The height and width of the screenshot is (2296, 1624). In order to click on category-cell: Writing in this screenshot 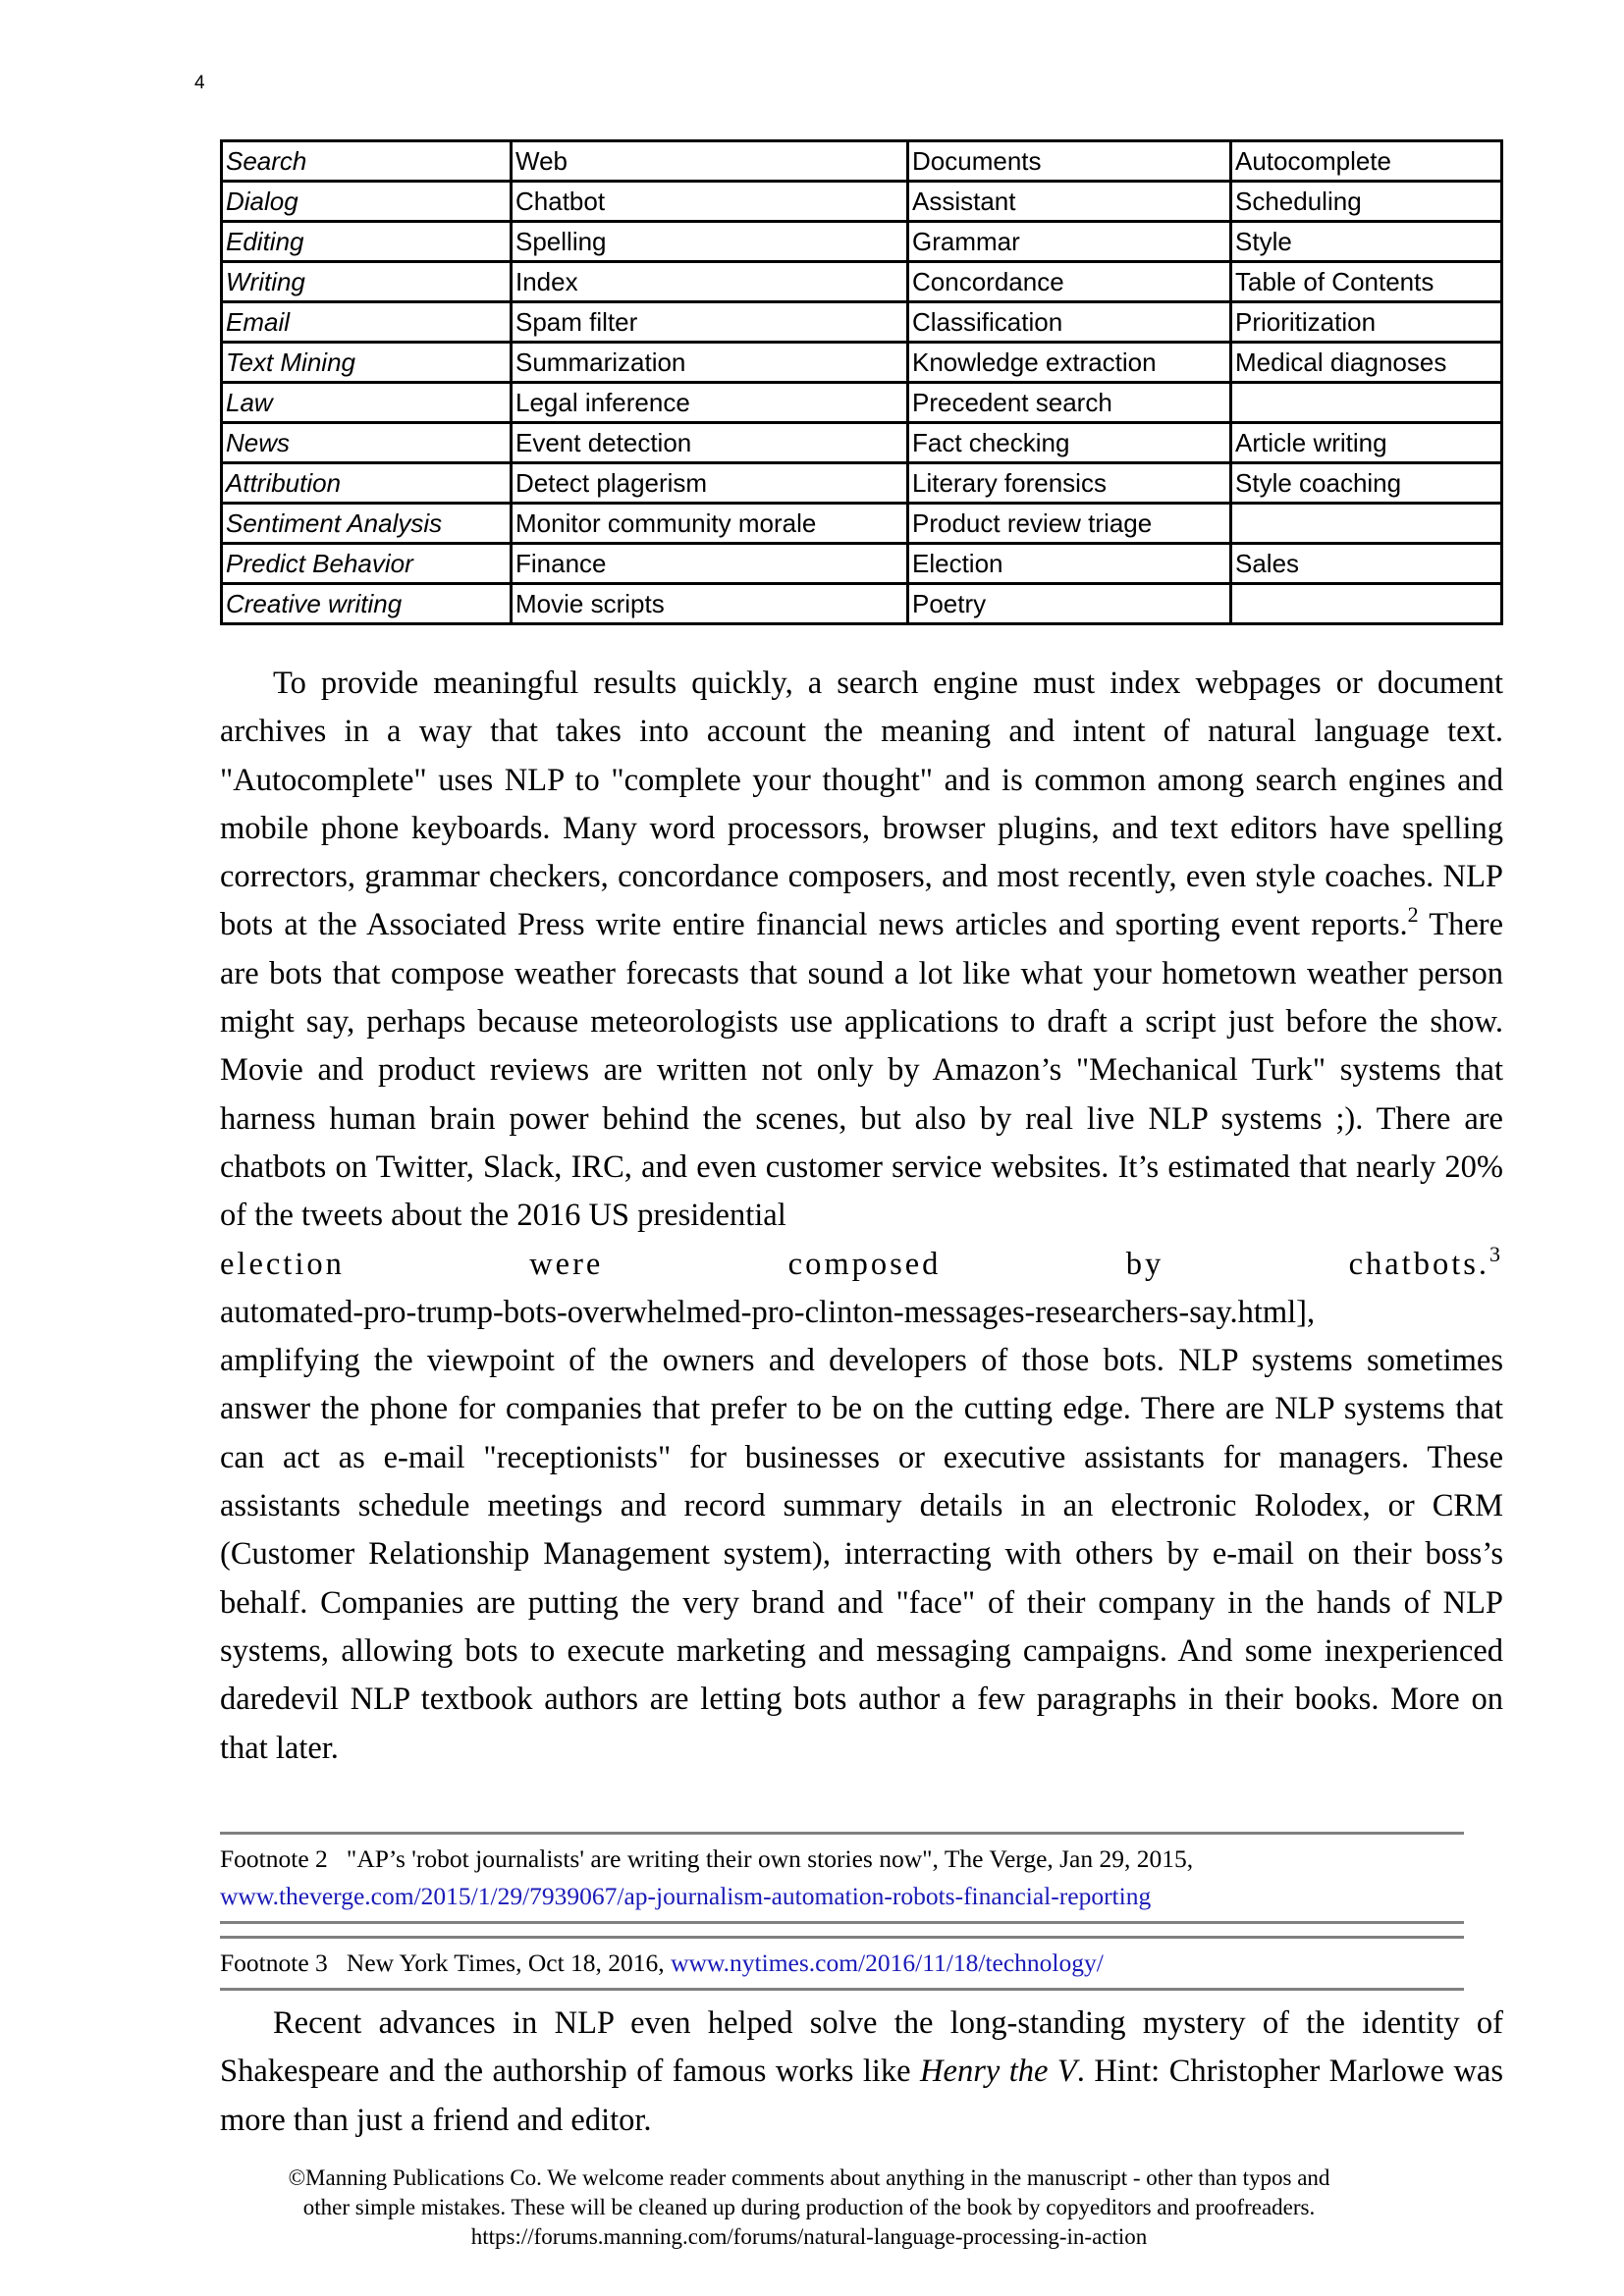, I will do `click(366, 281)`.